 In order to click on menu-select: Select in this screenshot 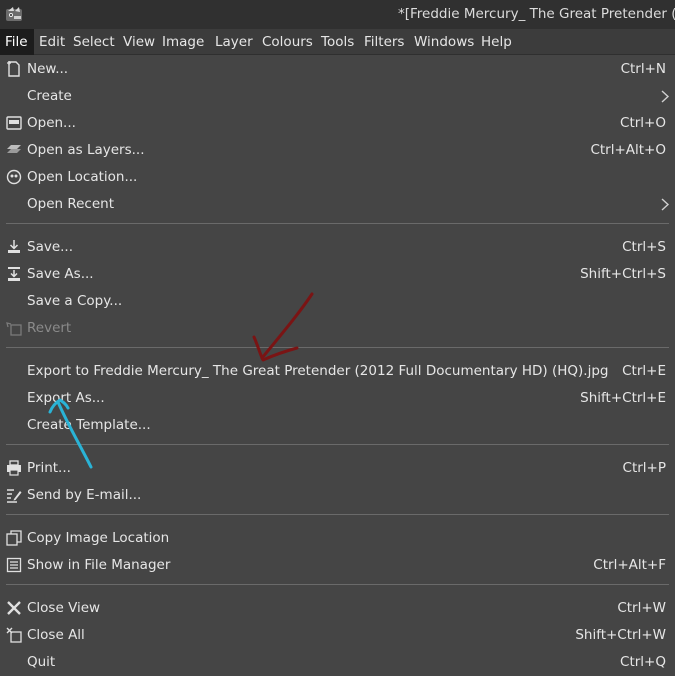, I will do `click(94, 42)`.